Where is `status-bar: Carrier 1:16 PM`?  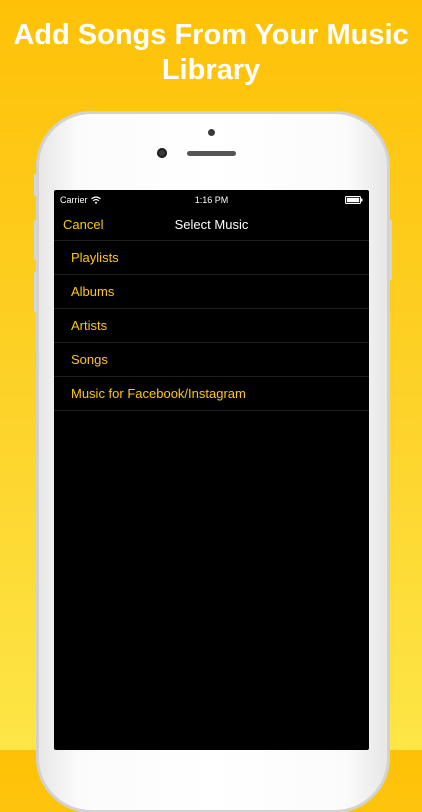 status-bar: Carrier 1:16 PM is located at coordinates (211, 200).